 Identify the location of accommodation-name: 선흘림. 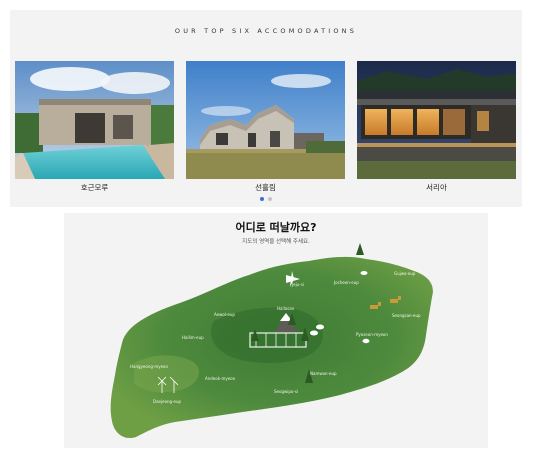
(265, 187).